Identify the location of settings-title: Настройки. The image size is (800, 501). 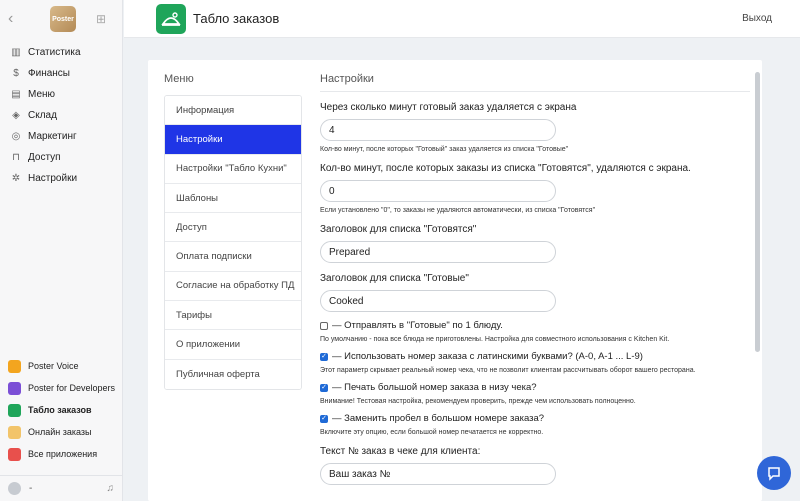
(535, 82).